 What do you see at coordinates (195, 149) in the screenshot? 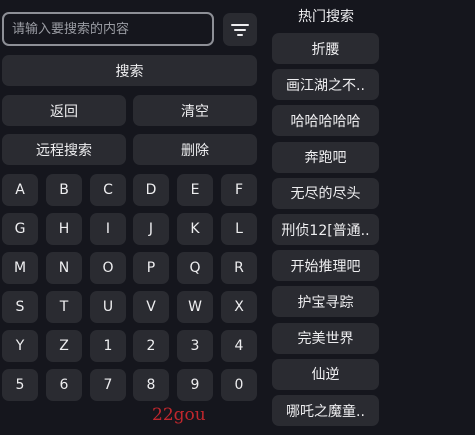
I see `delete-button: 删除` at bounding box center [195, 149].